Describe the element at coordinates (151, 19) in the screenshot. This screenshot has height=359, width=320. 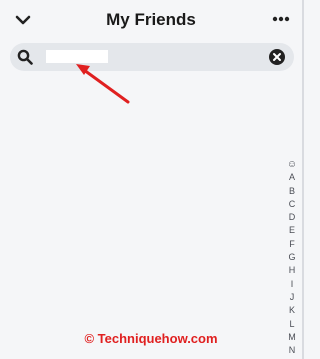
I see `page-title: My Friends` at that location.